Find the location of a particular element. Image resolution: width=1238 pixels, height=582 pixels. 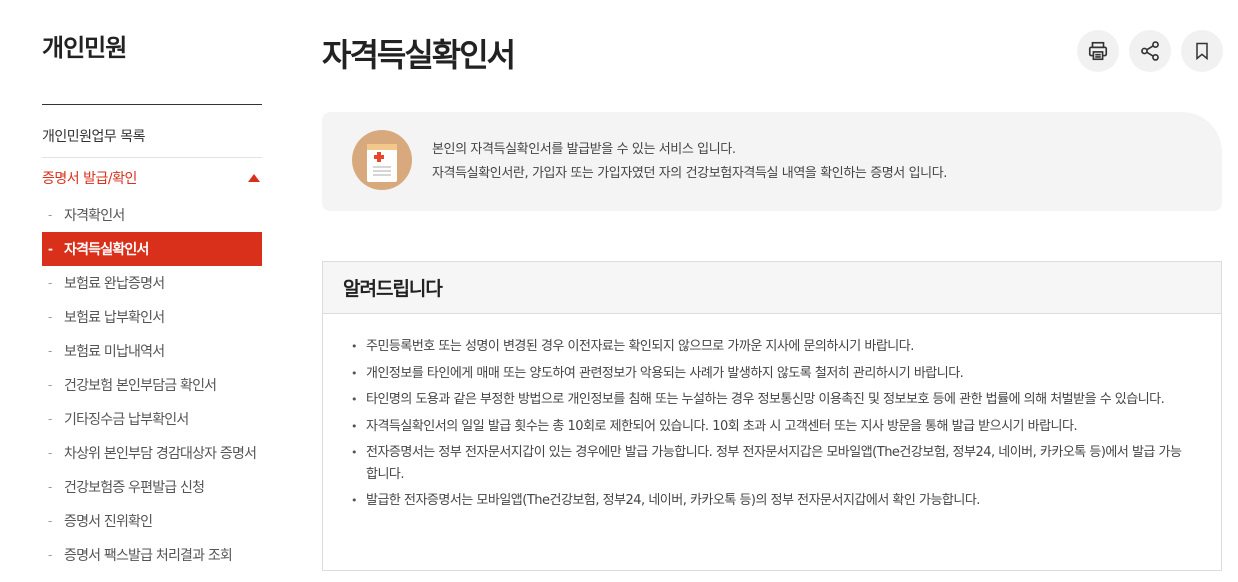

sidebar-item-authenticity: - 증명서 진위확인 is located at coordinates (152, 521).